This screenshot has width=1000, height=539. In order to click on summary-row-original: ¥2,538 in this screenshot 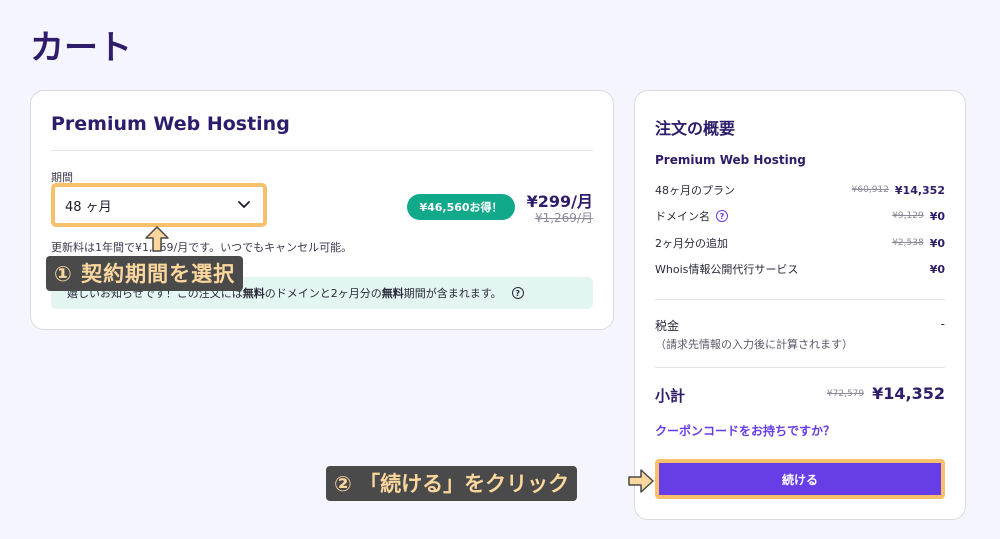, I will do `click(908, 243)`.